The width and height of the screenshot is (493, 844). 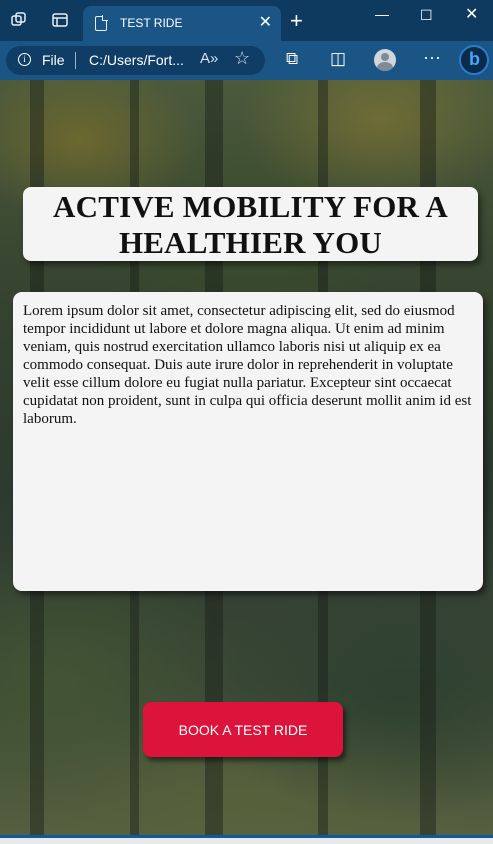 What do you see at coordinates (24, 59) in the screenshot?
I see `info-icon: i` at bounding box center [24, 59].